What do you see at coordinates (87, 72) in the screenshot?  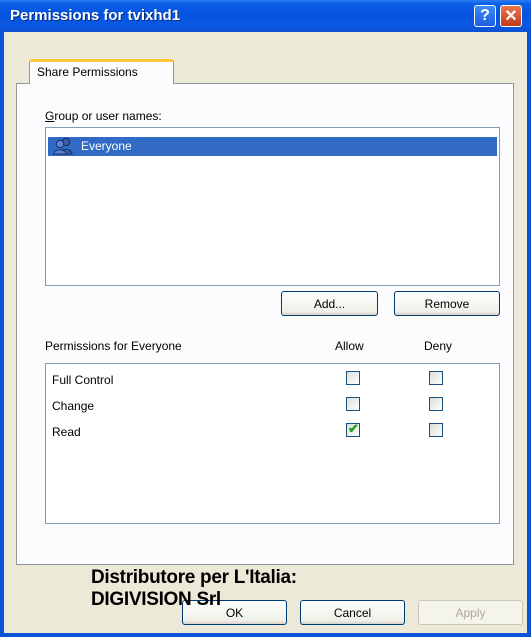 I see `tab-label: Share Permissions` at bounding box center [87, 72].